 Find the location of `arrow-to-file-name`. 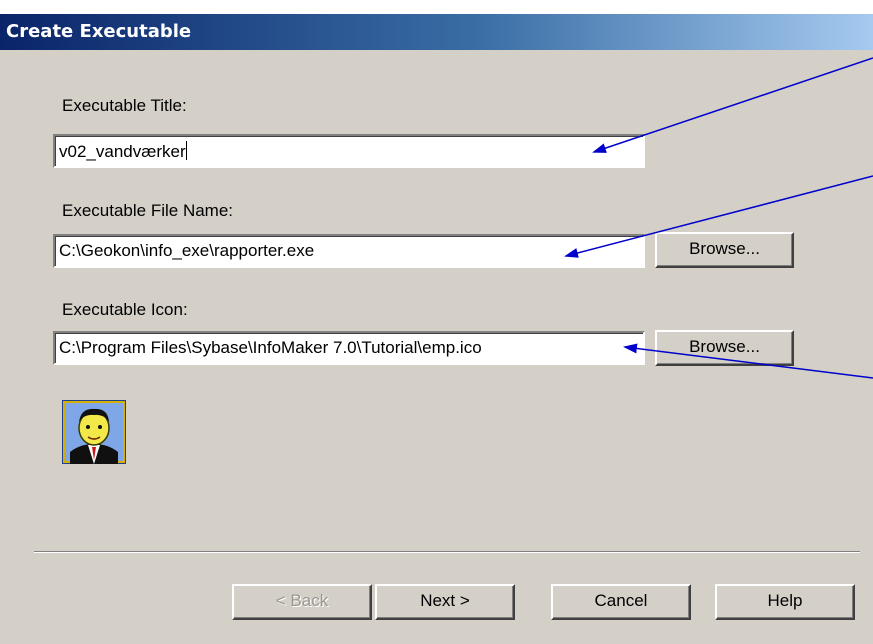

arrow-to-file-name is located at coordinates (718, 216).